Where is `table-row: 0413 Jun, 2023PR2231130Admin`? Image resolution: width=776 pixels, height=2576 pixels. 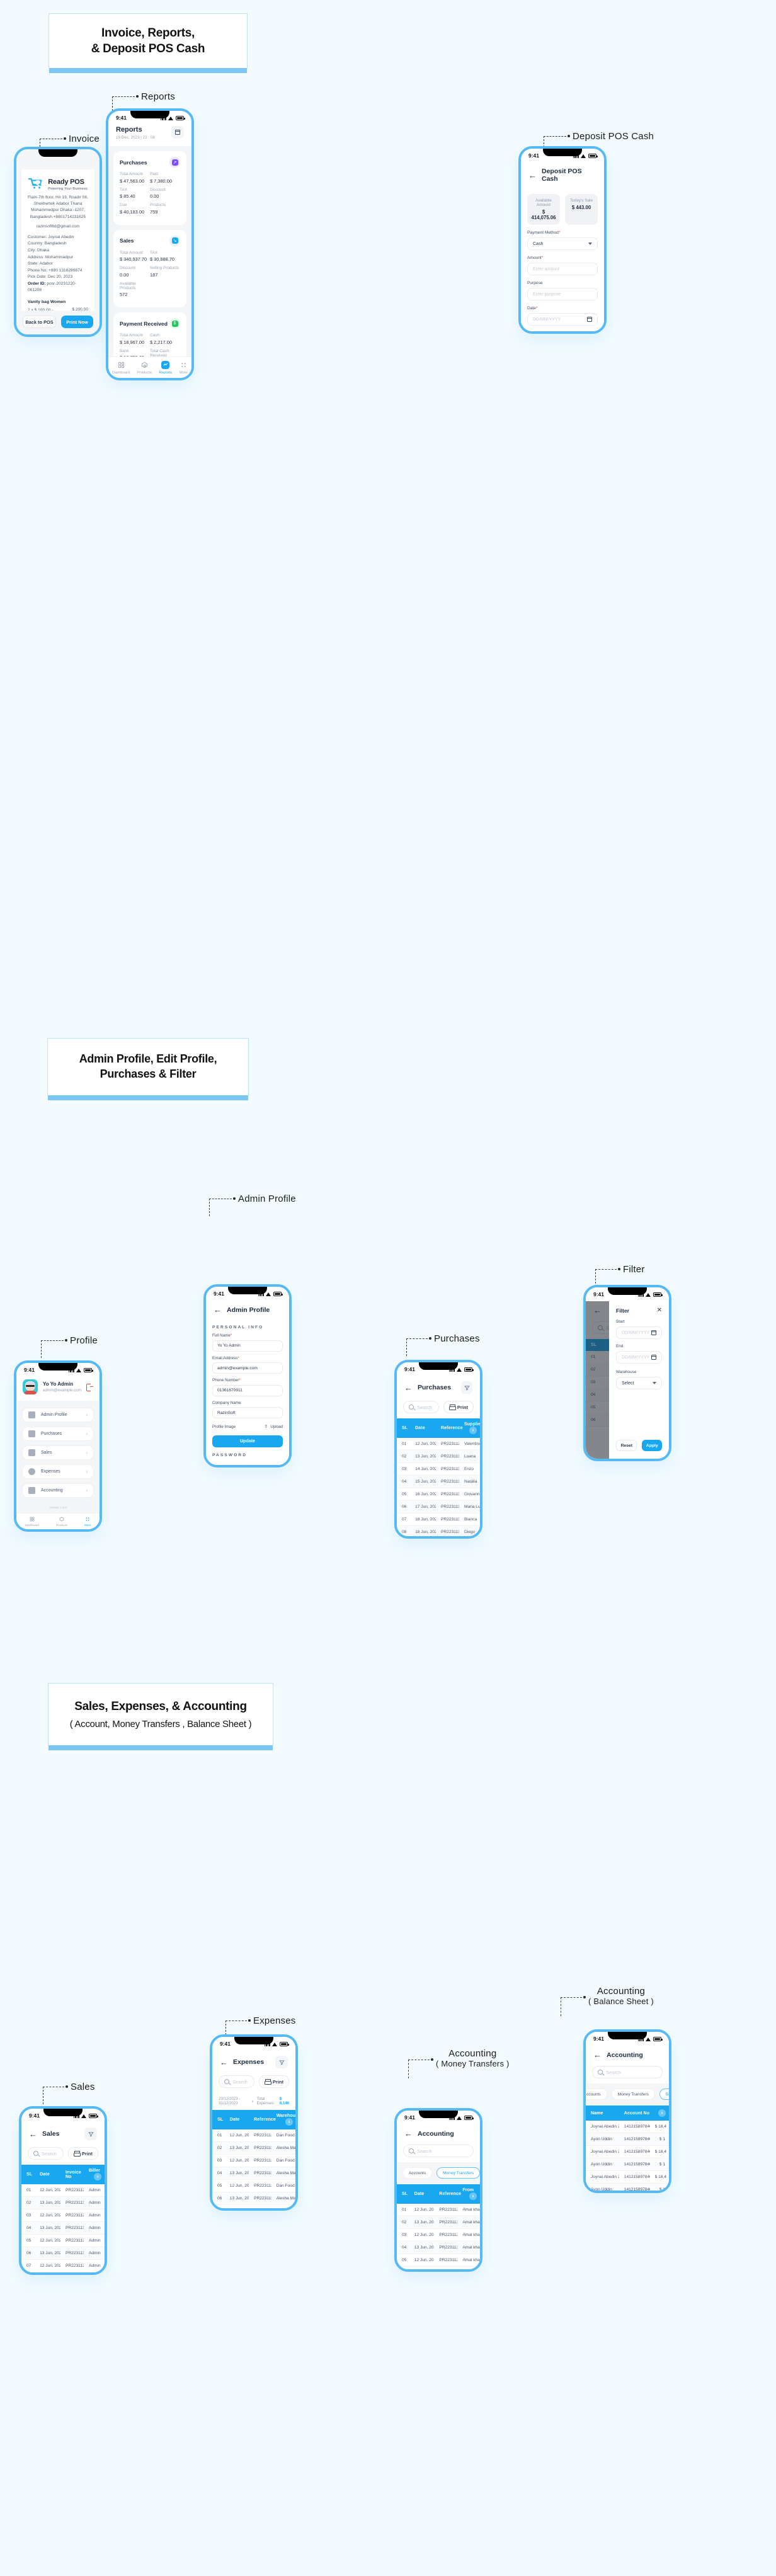
table-row: 0413 Jun, 2023PR2231130Admin is located at coordinates (63, 2228).